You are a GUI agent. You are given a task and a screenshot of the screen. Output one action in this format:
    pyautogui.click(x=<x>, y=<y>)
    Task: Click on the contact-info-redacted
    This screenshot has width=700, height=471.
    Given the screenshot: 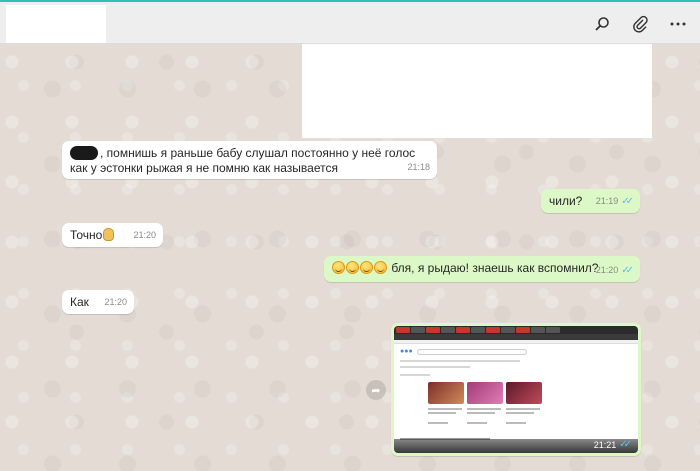 What is the action you would take?
    pyautogui.click(x=56, y=24)
    